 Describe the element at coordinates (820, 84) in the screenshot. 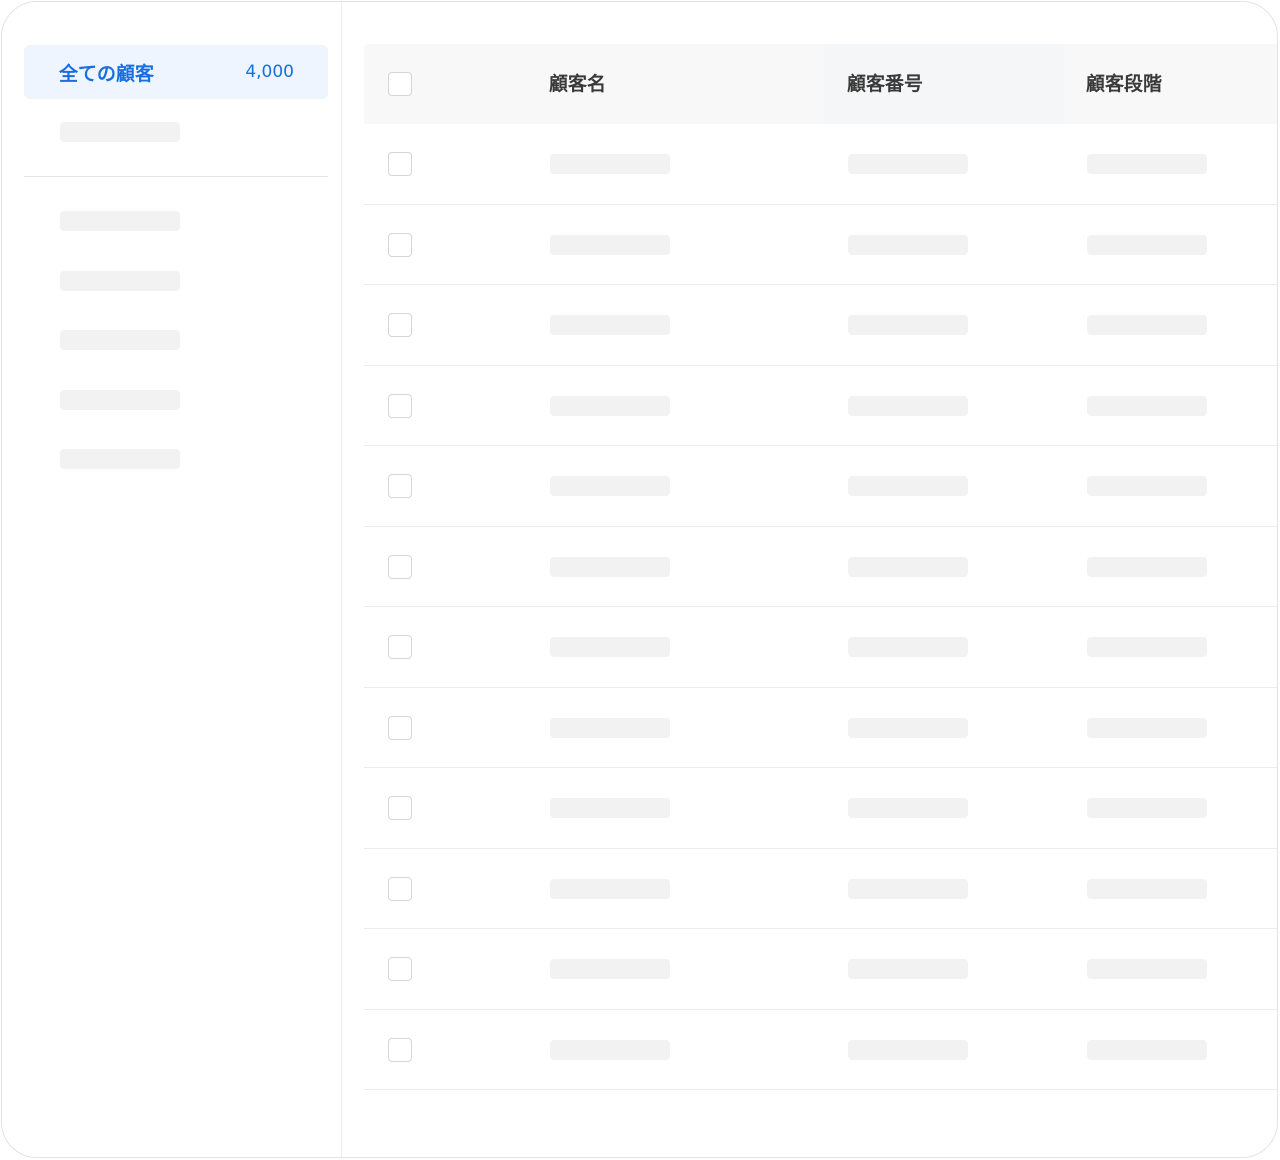

I see `table-header: 顧客名 顧客番号 顧客段階` at that location.